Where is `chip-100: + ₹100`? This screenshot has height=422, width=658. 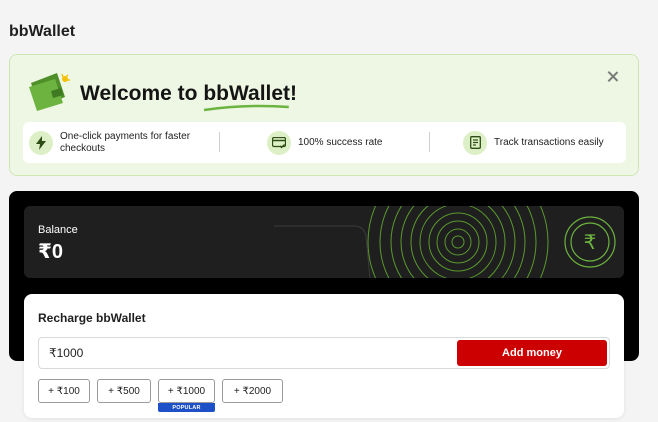
chip-100: + ₹100 is located at coordinates (64, 391).